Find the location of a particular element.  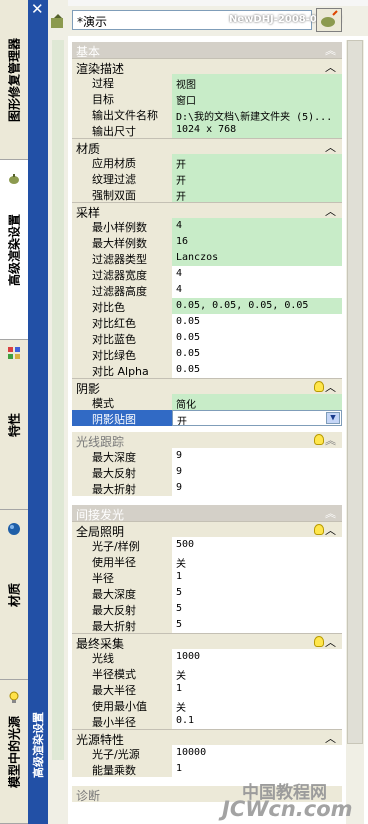

group-header-raytrace: 光线跟踪 ︽ is located at coordinates (207, 440).